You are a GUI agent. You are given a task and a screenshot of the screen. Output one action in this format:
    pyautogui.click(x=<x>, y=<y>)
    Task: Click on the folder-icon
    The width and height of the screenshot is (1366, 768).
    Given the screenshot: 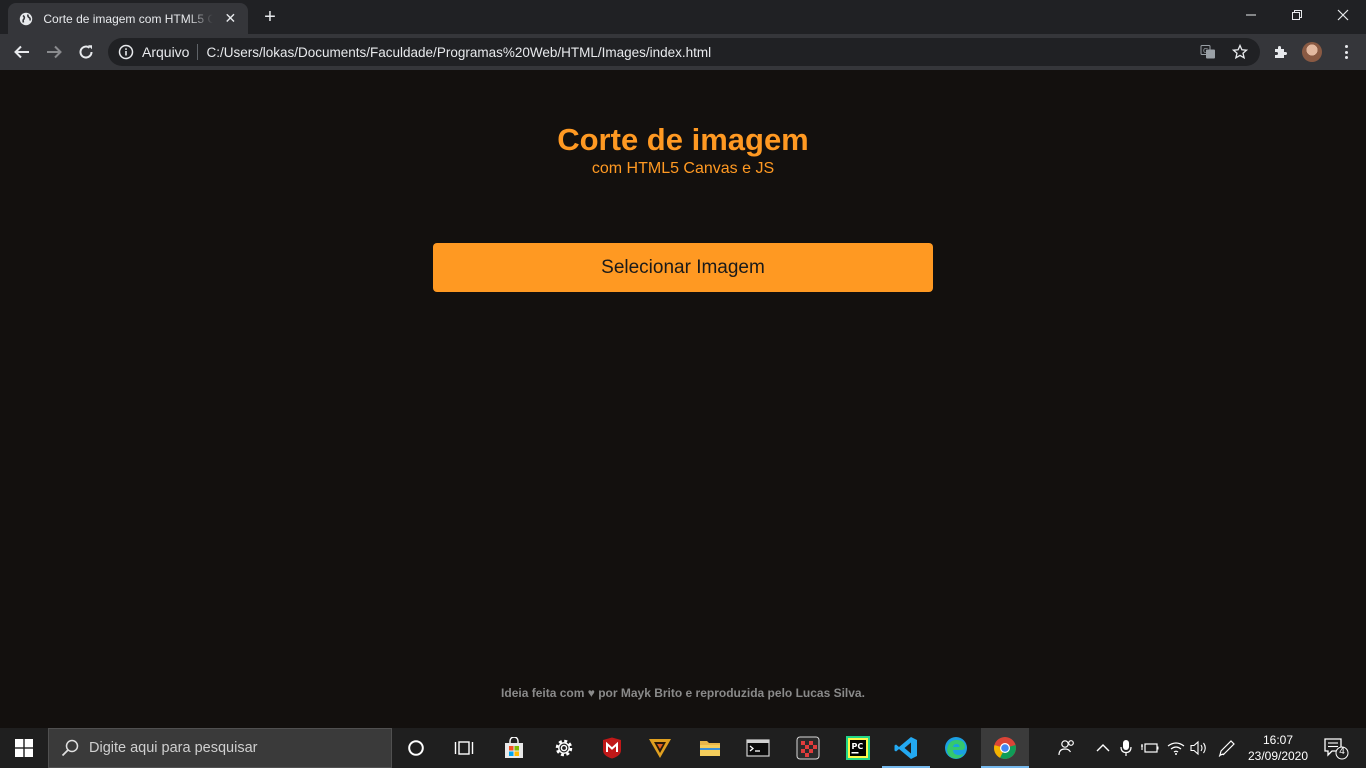 What is the action you would take?
    pyautogui.click(x=710, y=748)
    